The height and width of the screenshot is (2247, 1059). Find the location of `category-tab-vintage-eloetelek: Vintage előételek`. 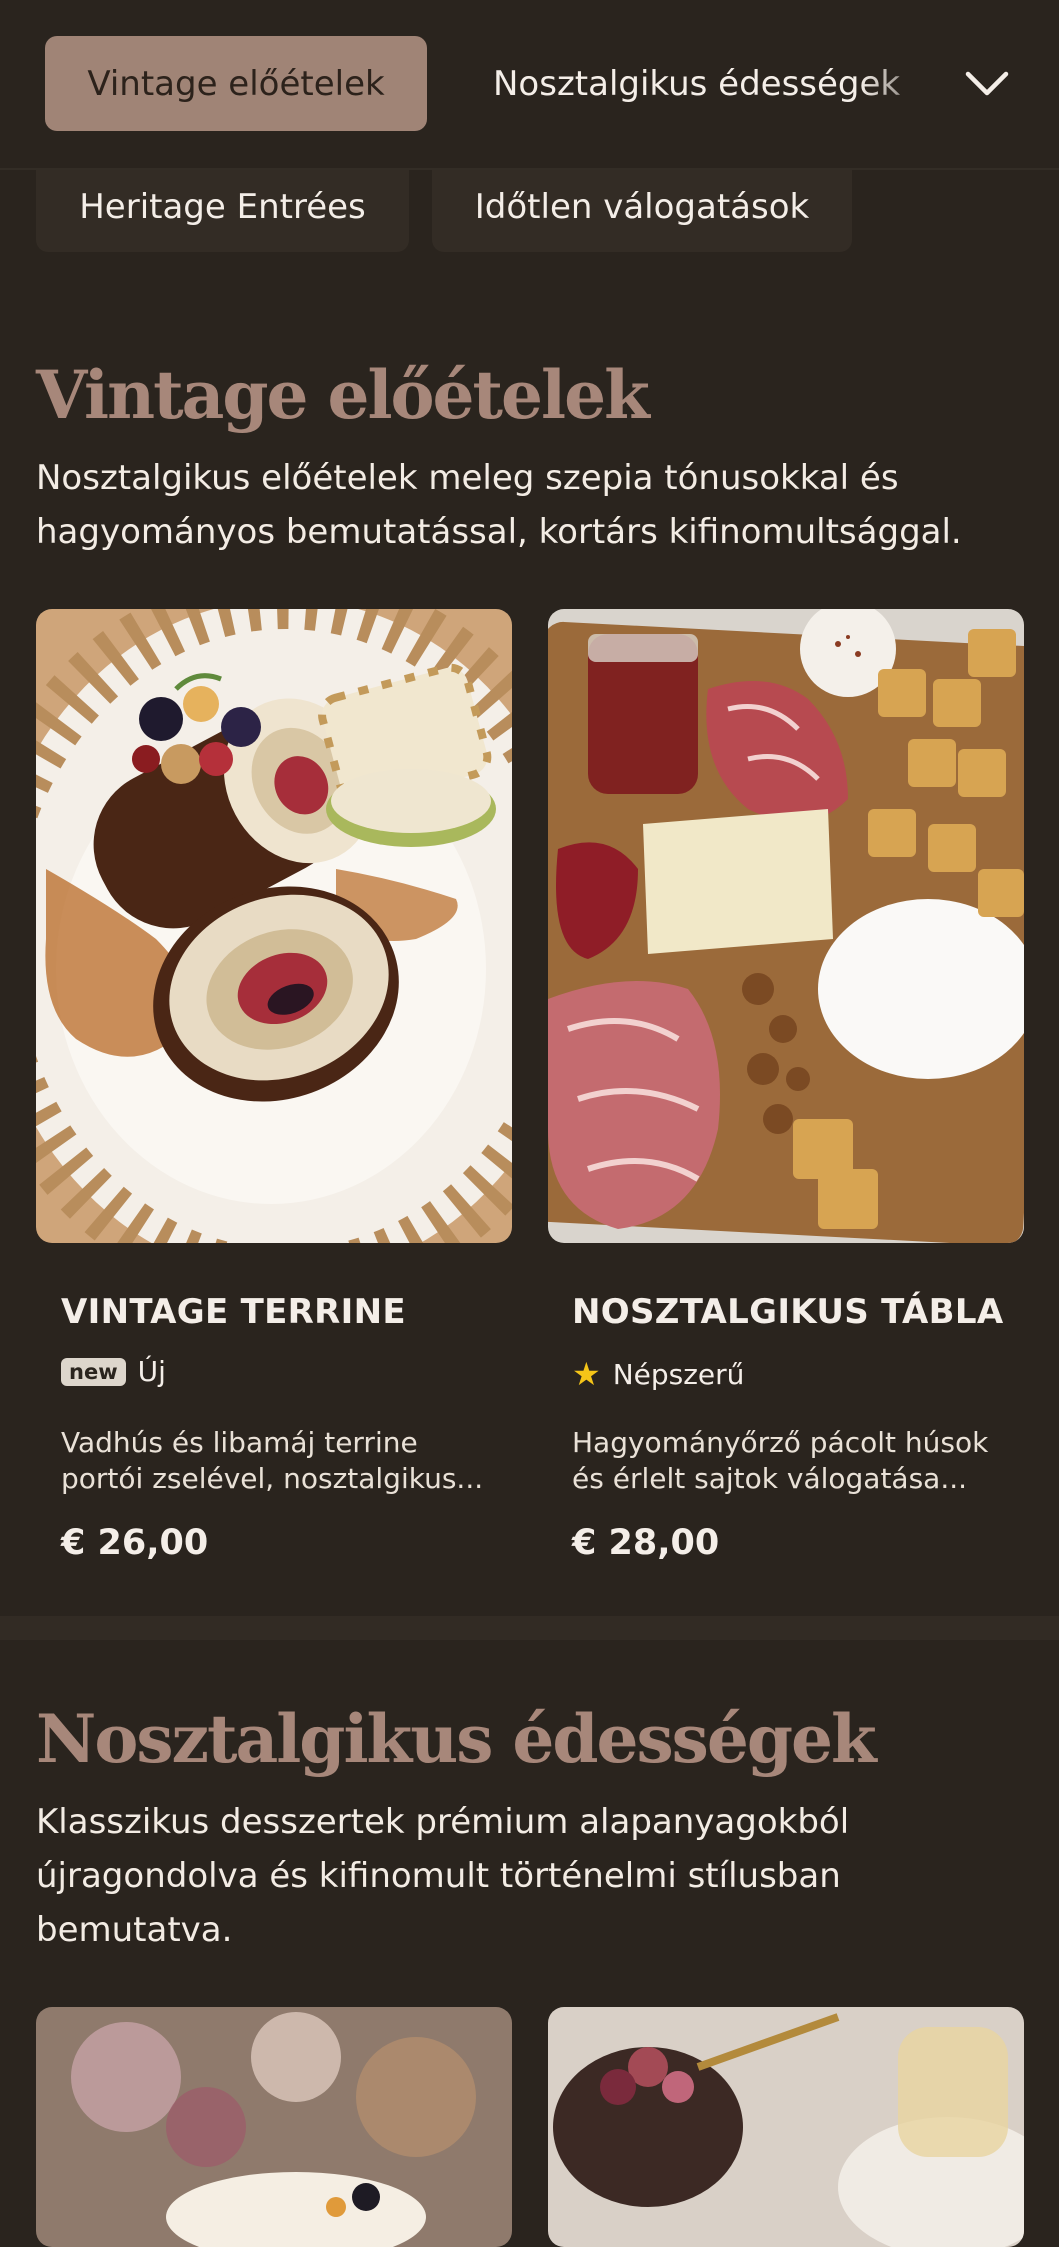

category-tab-vintage-eloetelek: Vintage előételek is located at coordinates (236, 83).